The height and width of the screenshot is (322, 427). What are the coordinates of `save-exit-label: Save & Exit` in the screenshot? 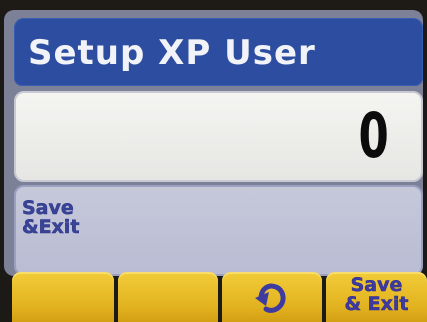 It's located at (376, 294).